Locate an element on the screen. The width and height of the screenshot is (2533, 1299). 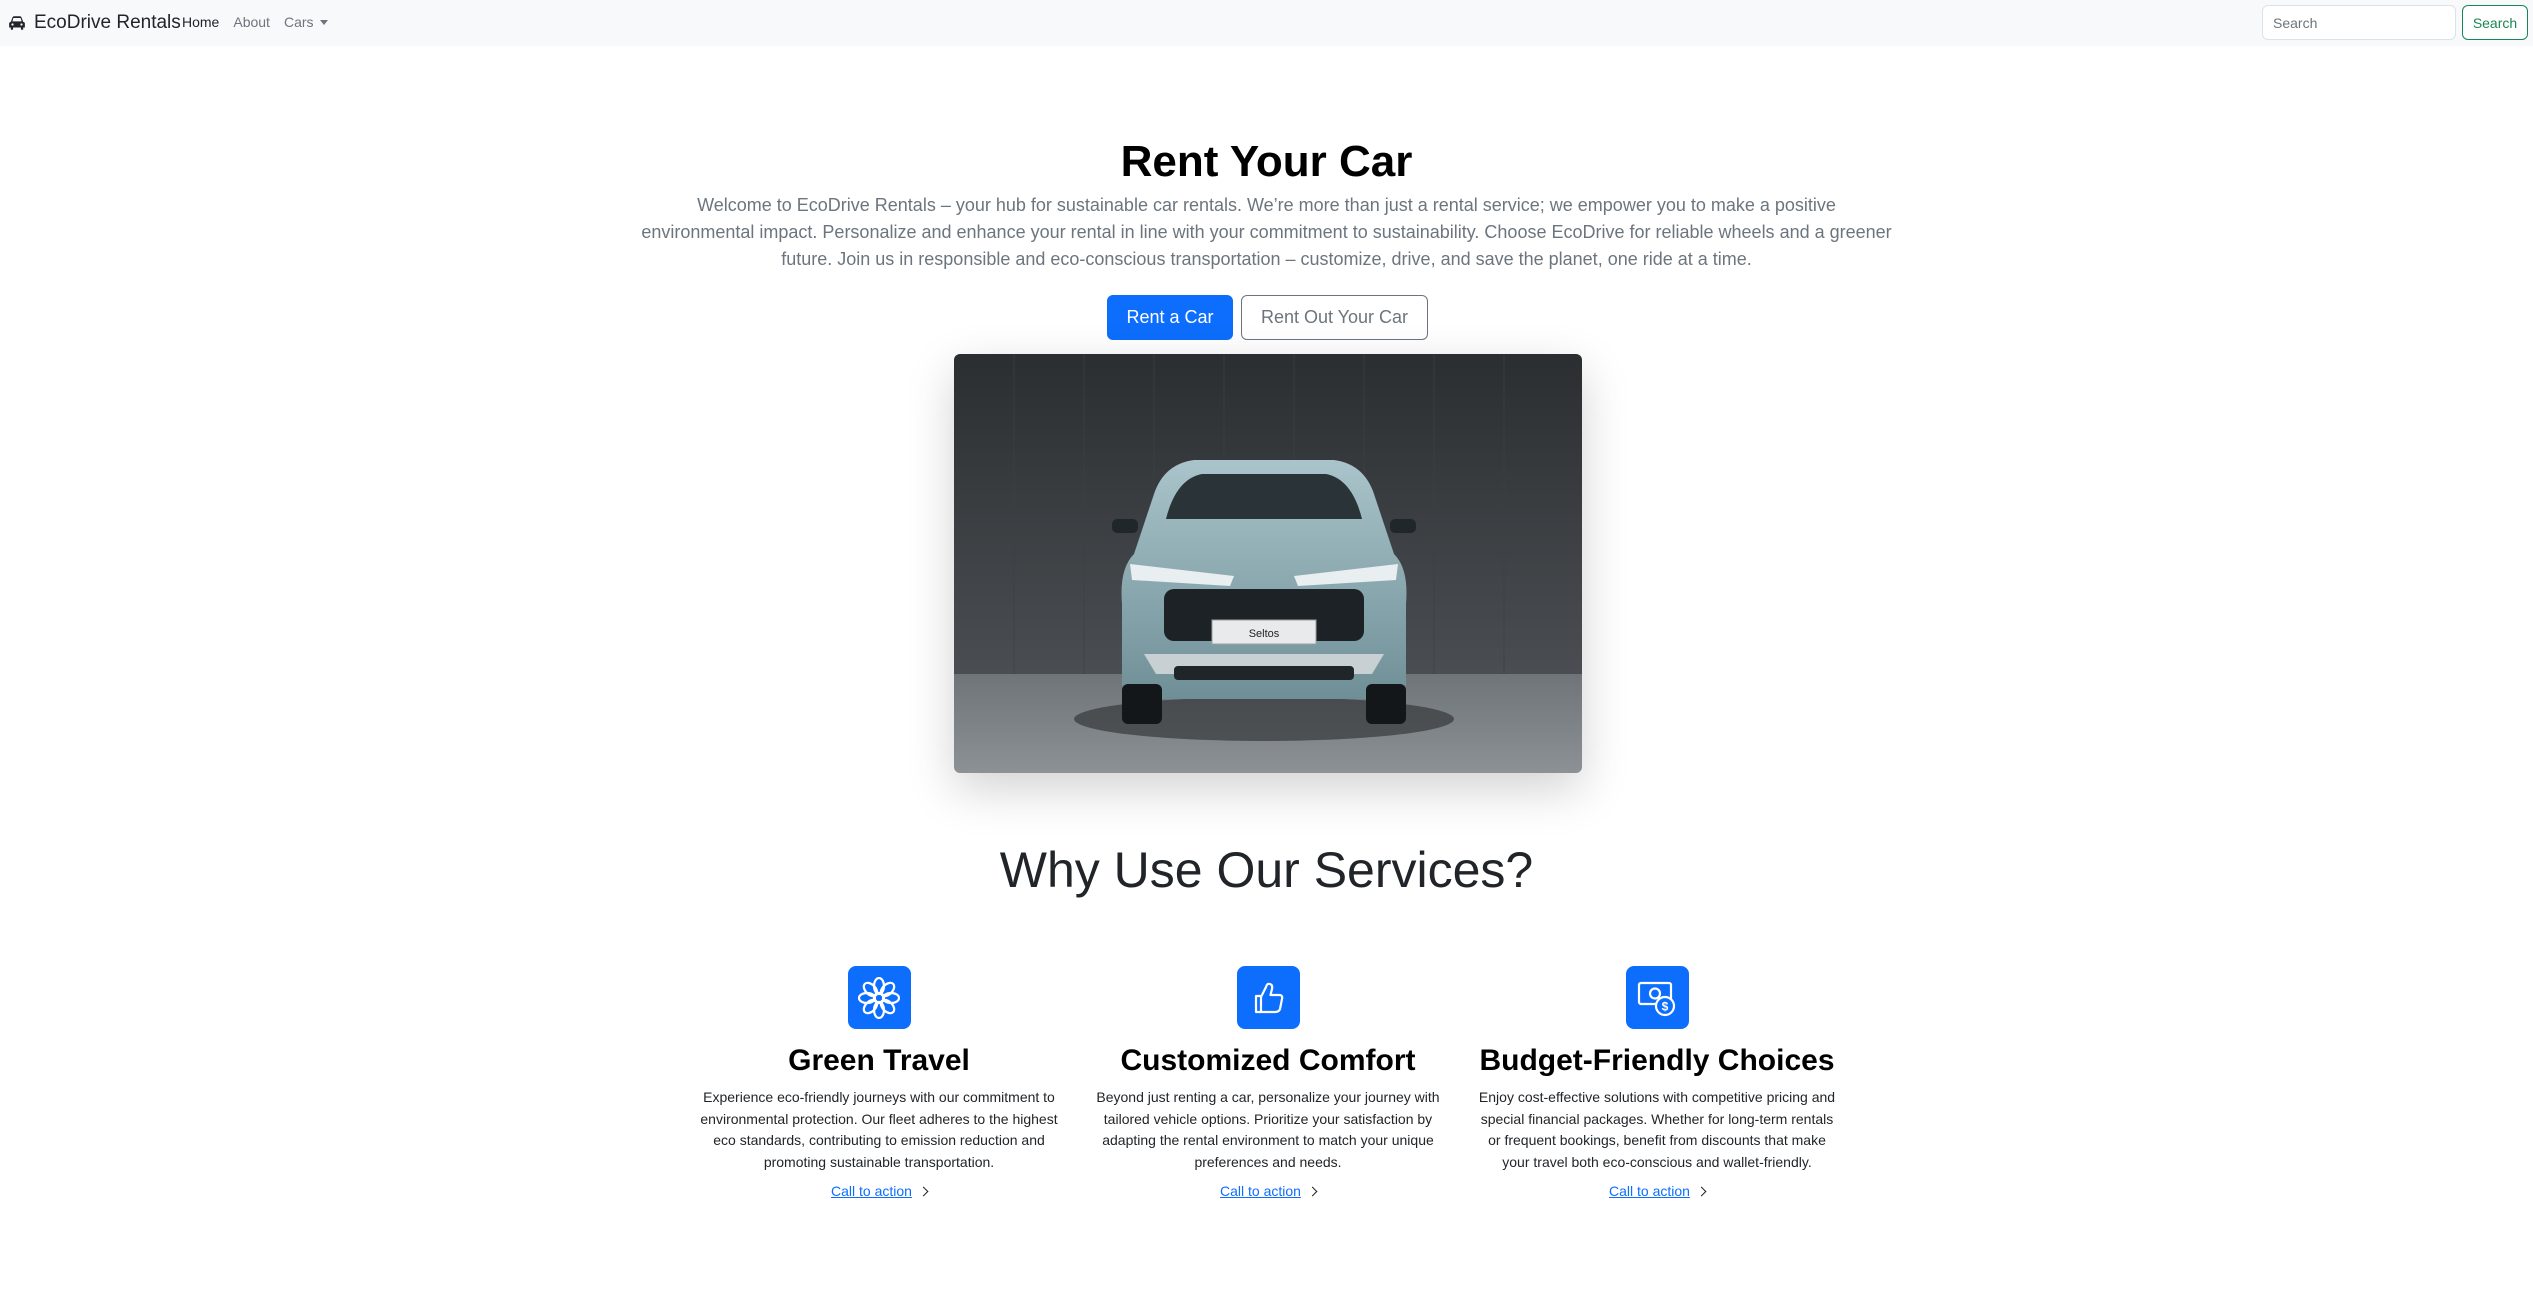
flower-icon is located at coordinates (879, 997).